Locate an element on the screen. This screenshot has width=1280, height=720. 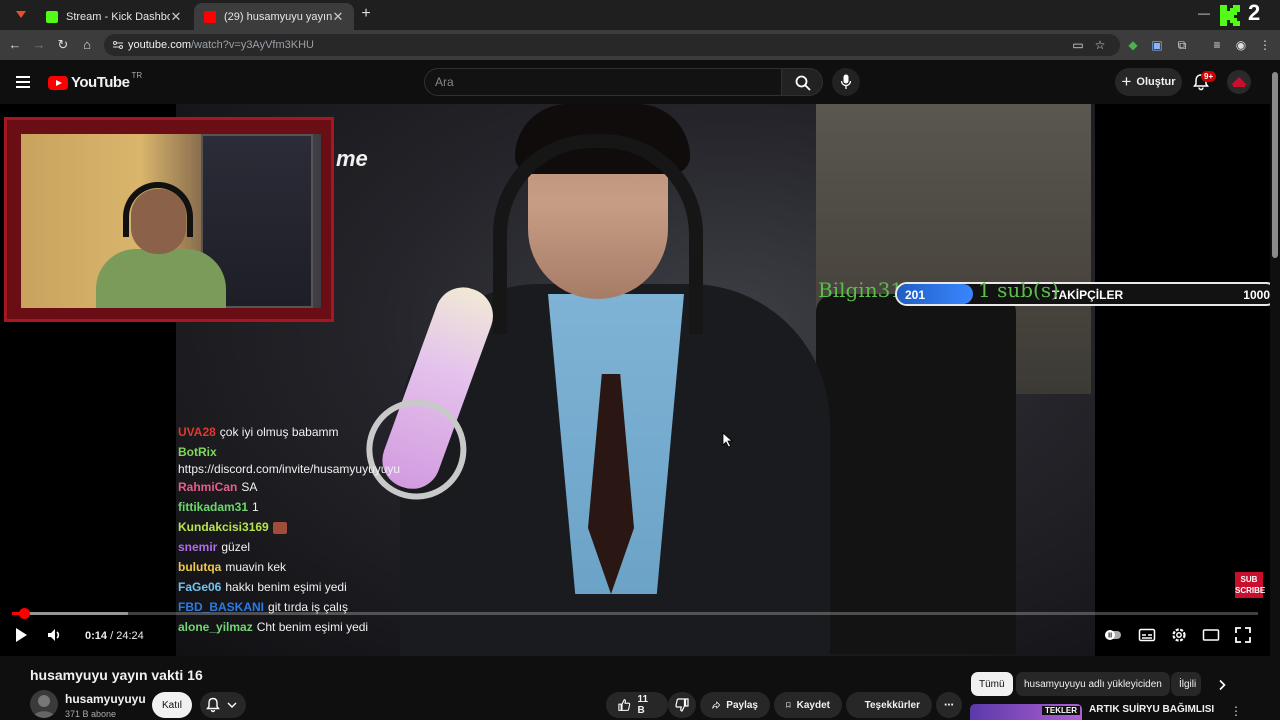
more-actions-button: ⋯ is located at coordinates (949, 705).